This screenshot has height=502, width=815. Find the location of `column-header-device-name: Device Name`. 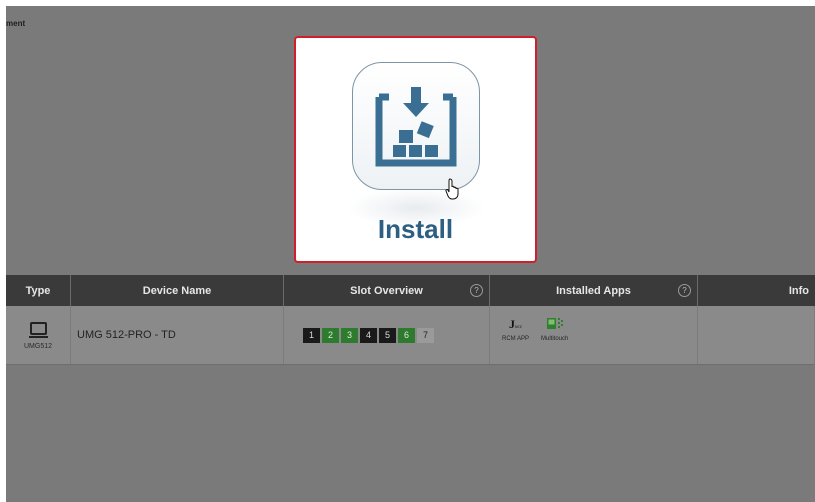

column-header-device-name: Device Name is located at coordinates (177, 290).